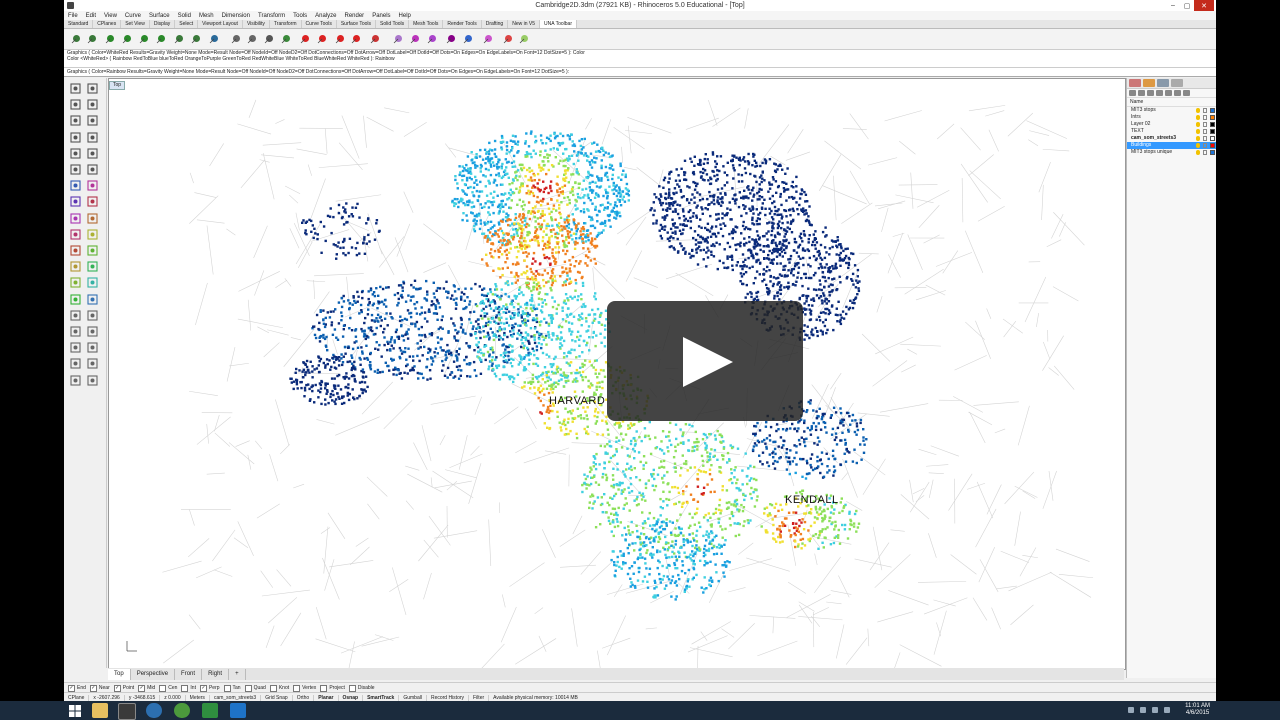  Describe the element at coordinates (1159, 93) in the screenshot. I see `move-up-icon` at that location.